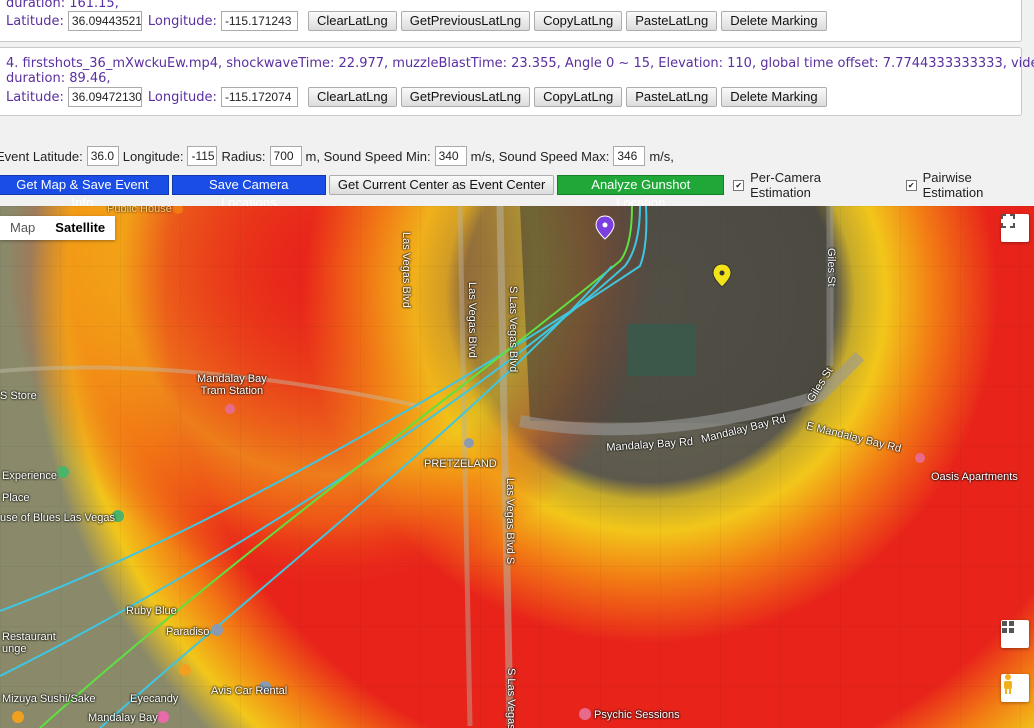 Image resolution: width=1034 pixels, height=728 pixels. What do you see at coordinates (1015, 688) in the screenshot?
I see `street-view-button` at bounding box center [1015, 688].